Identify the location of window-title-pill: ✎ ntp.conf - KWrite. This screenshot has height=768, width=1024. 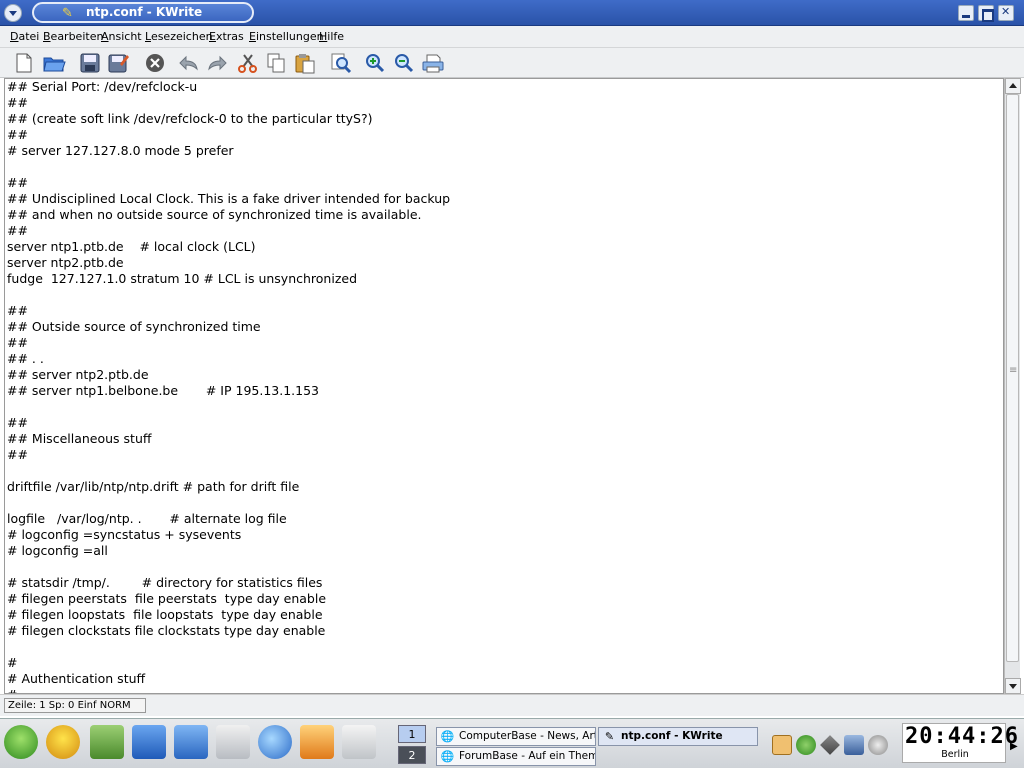
(143, 12).